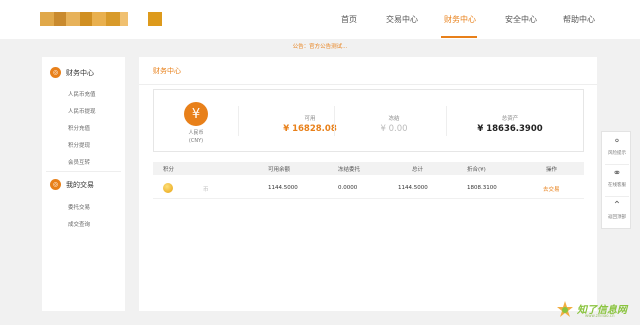 The image size is (640, 325). I want to click on sidebar-item-points-withdraw: 积分提现, so click(79, 145).